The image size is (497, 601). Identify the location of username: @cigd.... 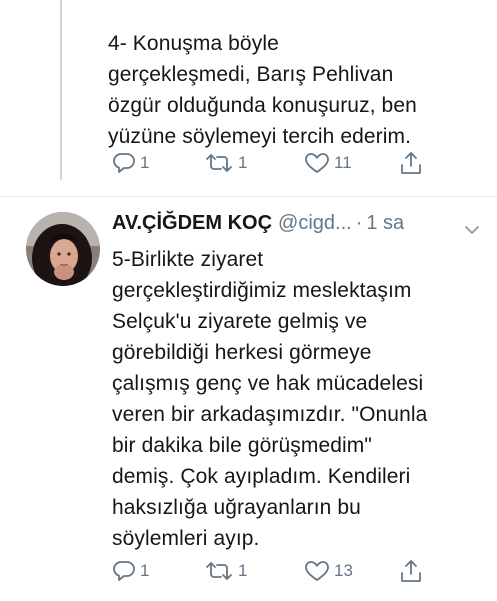
(315, 223).